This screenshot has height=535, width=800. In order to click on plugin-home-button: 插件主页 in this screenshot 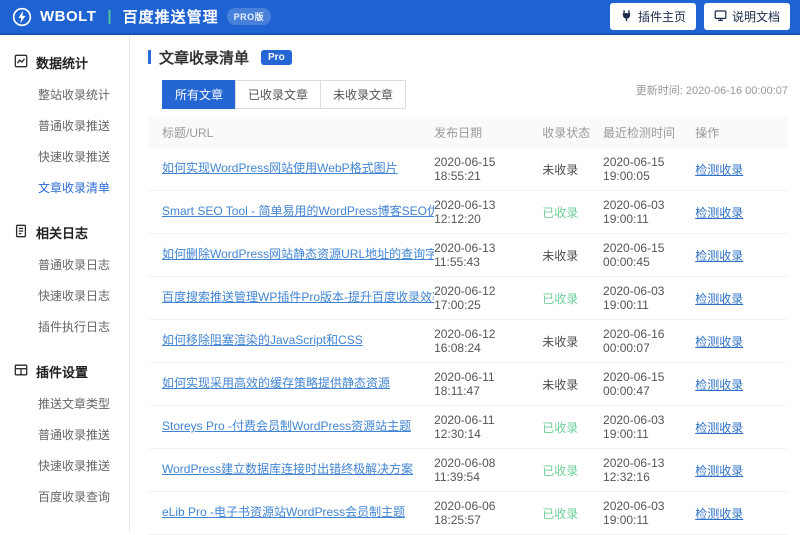, I will do `click(652, 16)`.